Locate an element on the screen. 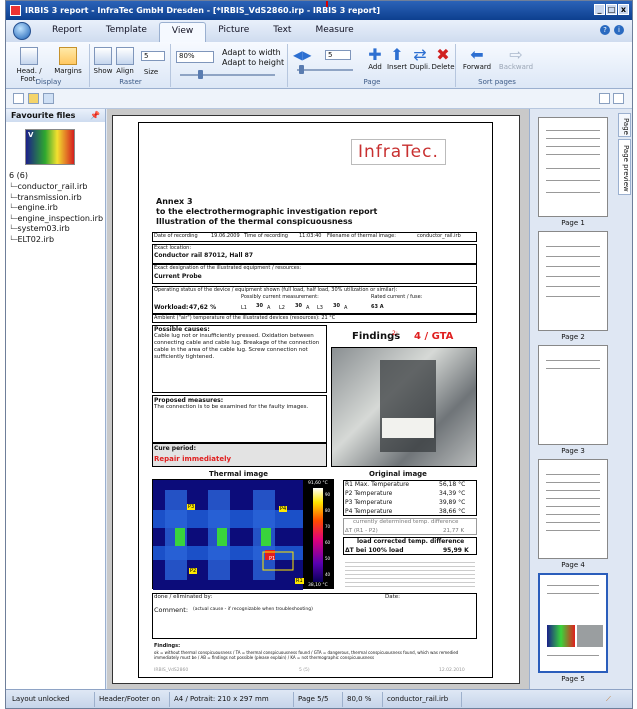 This screenshot has width=637, height=709. footer-left: IRBIS_VdS2860 is located at coordinates (171, 670).